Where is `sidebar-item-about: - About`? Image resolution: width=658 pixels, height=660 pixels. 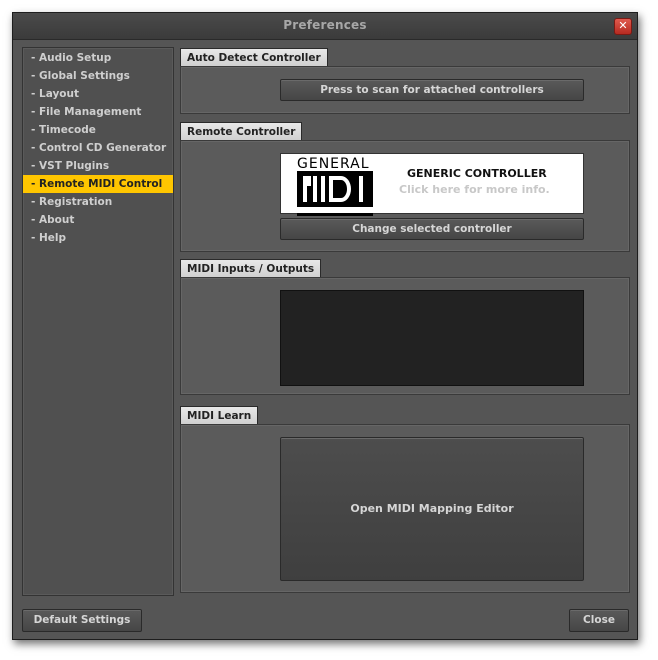
sidebar-item-about: - About is located at coordinates (98, 220).